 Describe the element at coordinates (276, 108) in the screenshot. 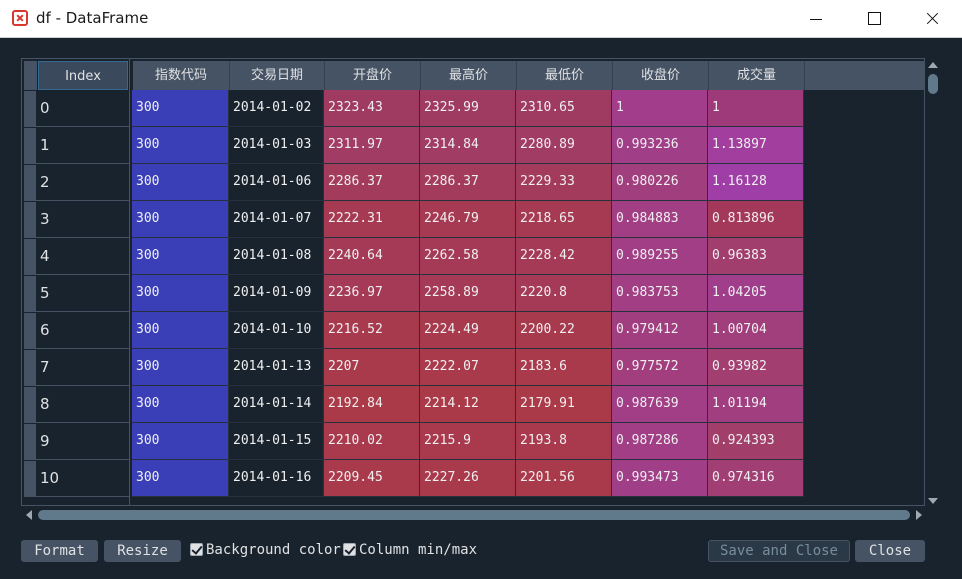

I see `table-cell: 2014-01-02` at that location.